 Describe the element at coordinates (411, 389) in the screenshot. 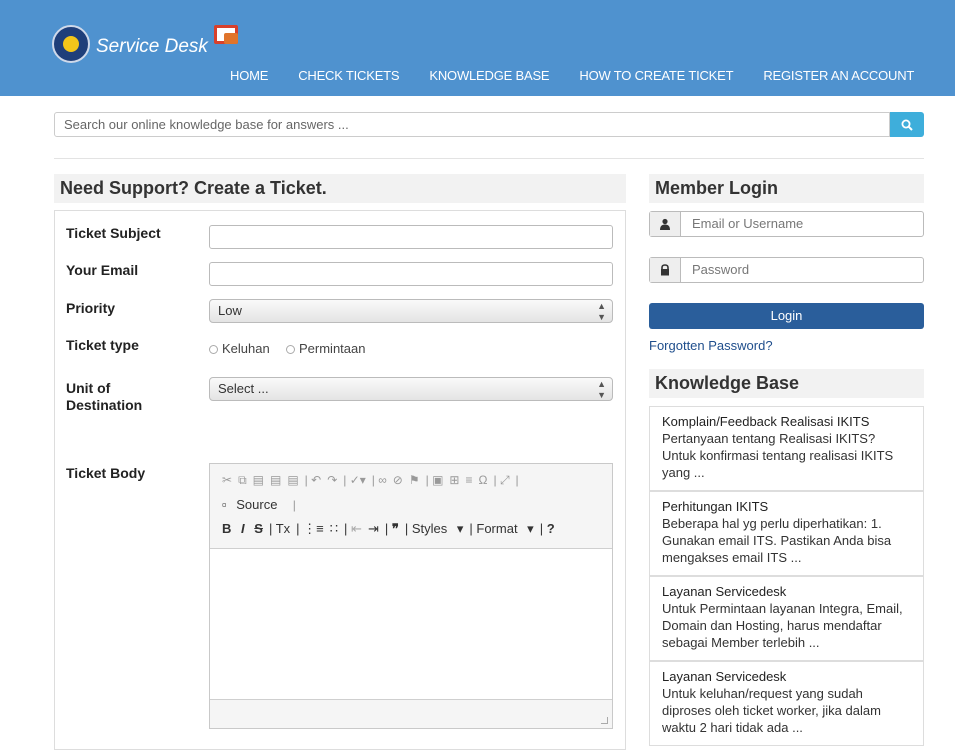

I see `unit-destination-select: Select ... ▲ ▼` at that location.